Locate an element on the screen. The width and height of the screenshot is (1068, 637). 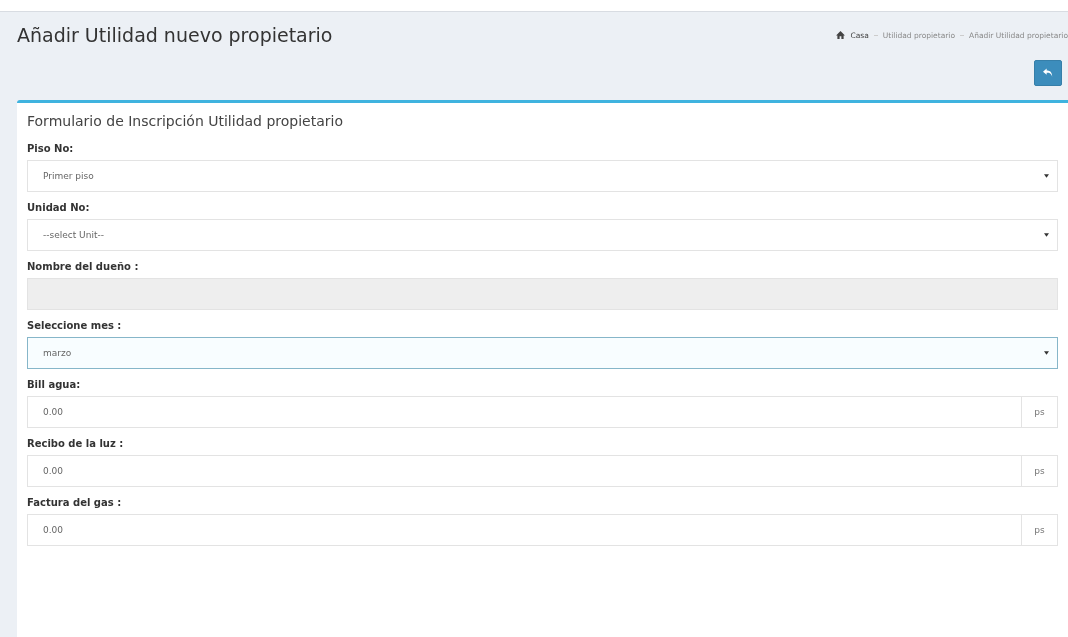
home-icon is located at coordinates (841, 35).